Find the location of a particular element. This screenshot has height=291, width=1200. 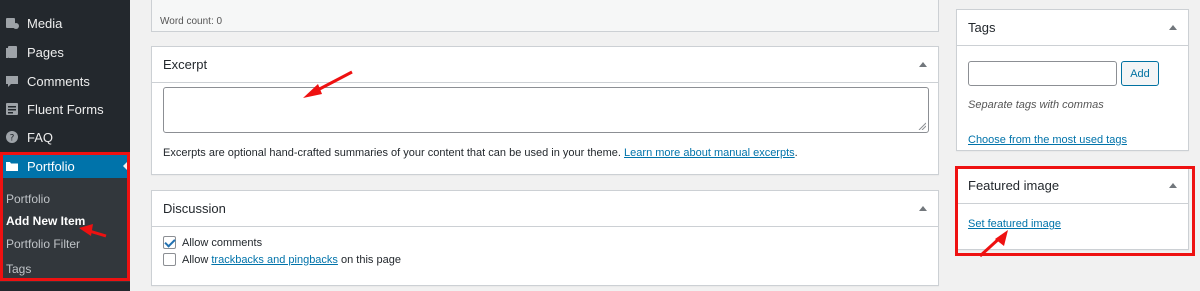

sidebar-item-portfolio: Portfolio is located at coordinates (65, 166).